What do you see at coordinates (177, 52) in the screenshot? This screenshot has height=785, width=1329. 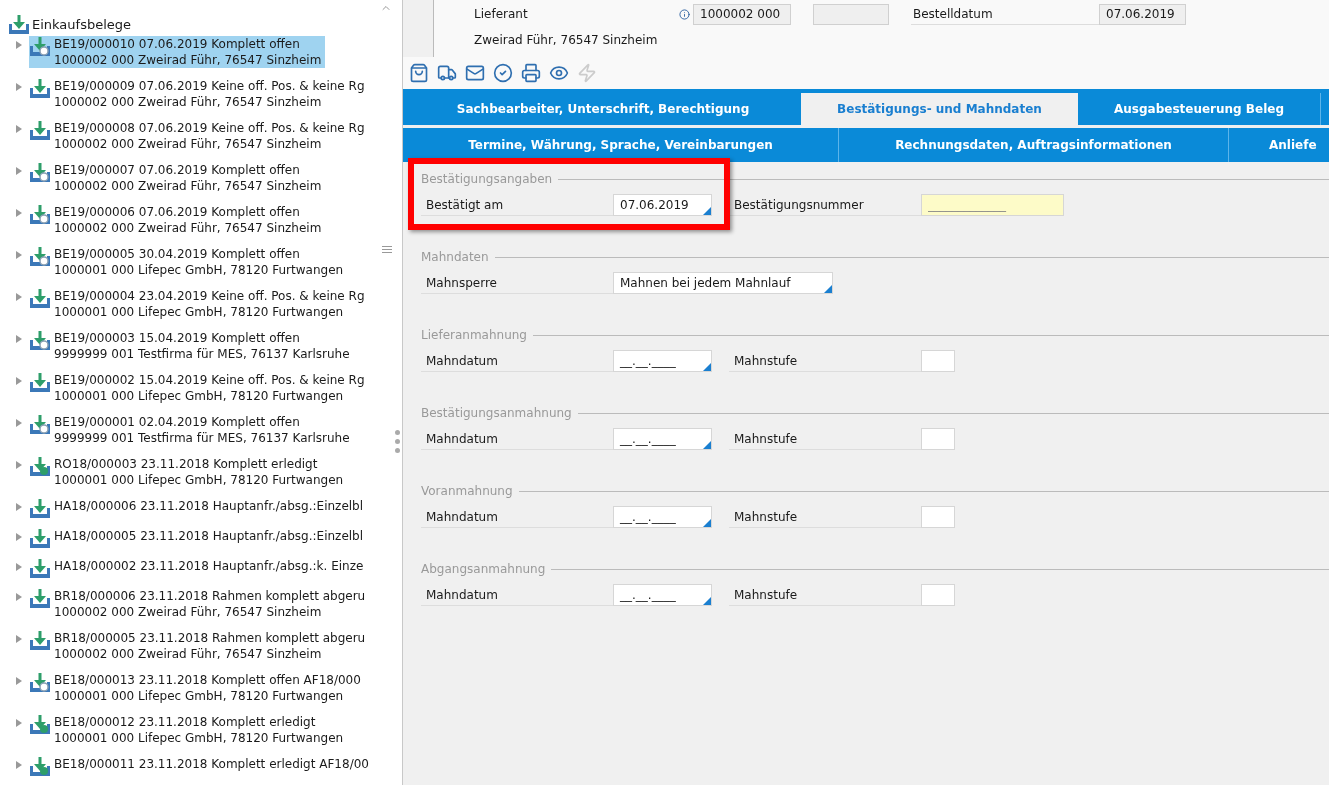 I see `tree-item: BE19/000010 07.06.2019 Komplett offen 1000002 000 Zweirad Führ, 76547 Sinzheim` at bounding box center [177, 52].